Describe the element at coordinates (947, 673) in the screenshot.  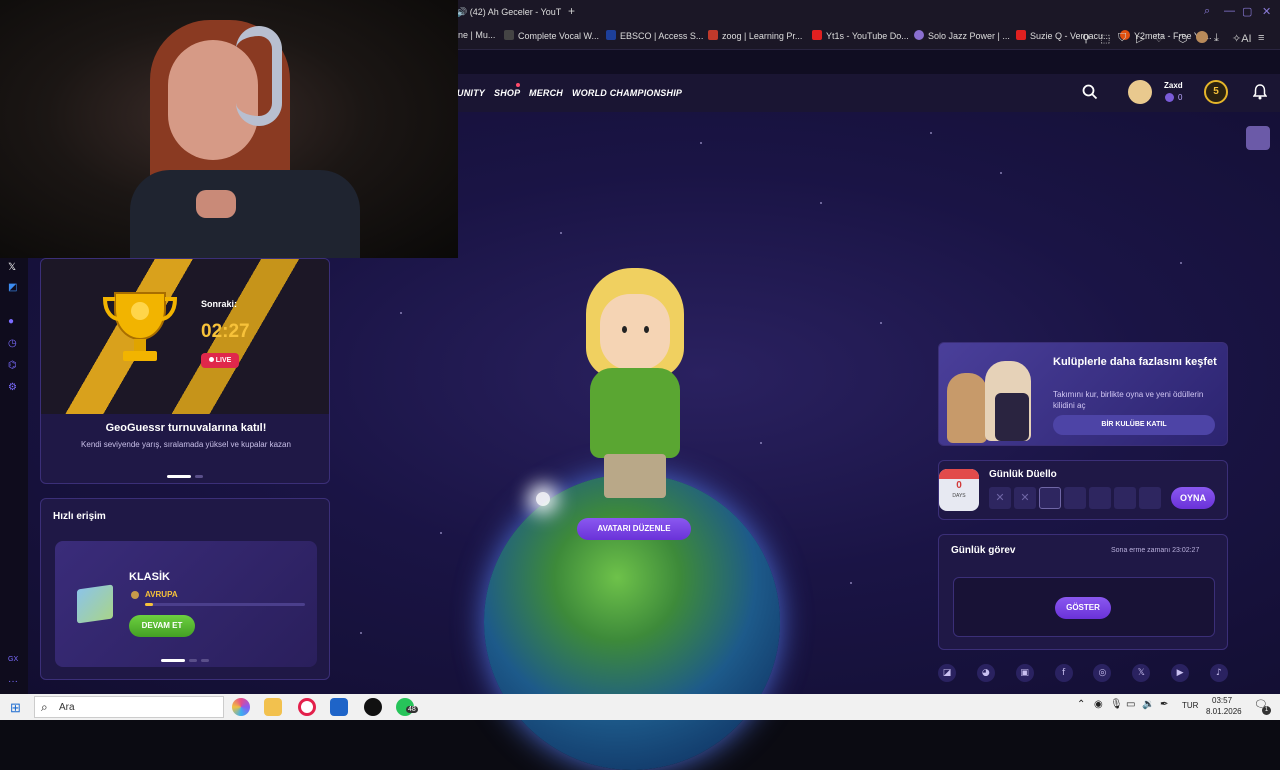
I see `twitch-icon: ◪` at that location.